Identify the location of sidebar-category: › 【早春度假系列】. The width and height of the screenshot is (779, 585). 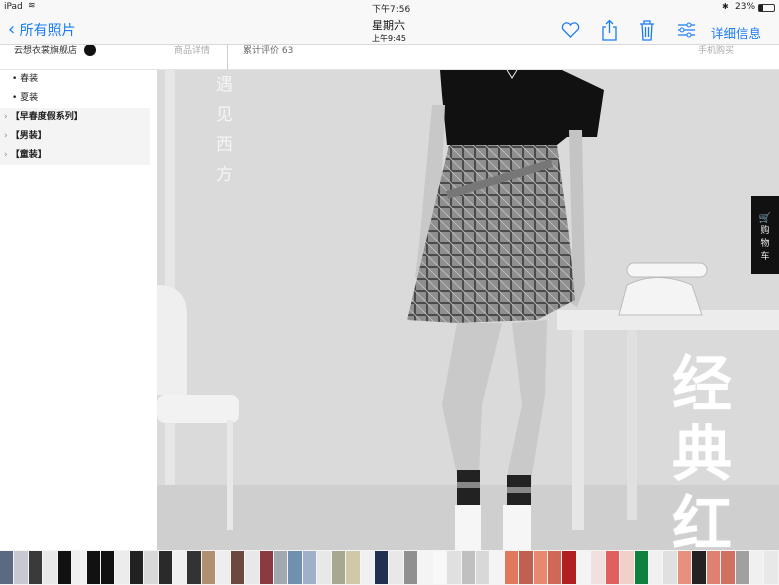
(75, 117).